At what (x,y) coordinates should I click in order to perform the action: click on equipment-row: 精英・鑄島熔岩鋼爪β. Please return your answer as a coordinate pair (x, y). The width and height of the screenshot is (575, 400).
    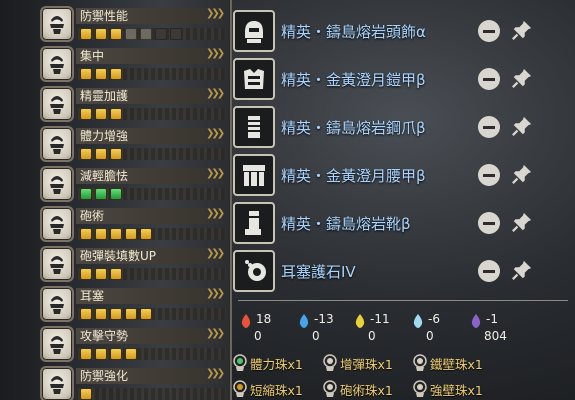
    Looking at the image, I should click on (404, 127).